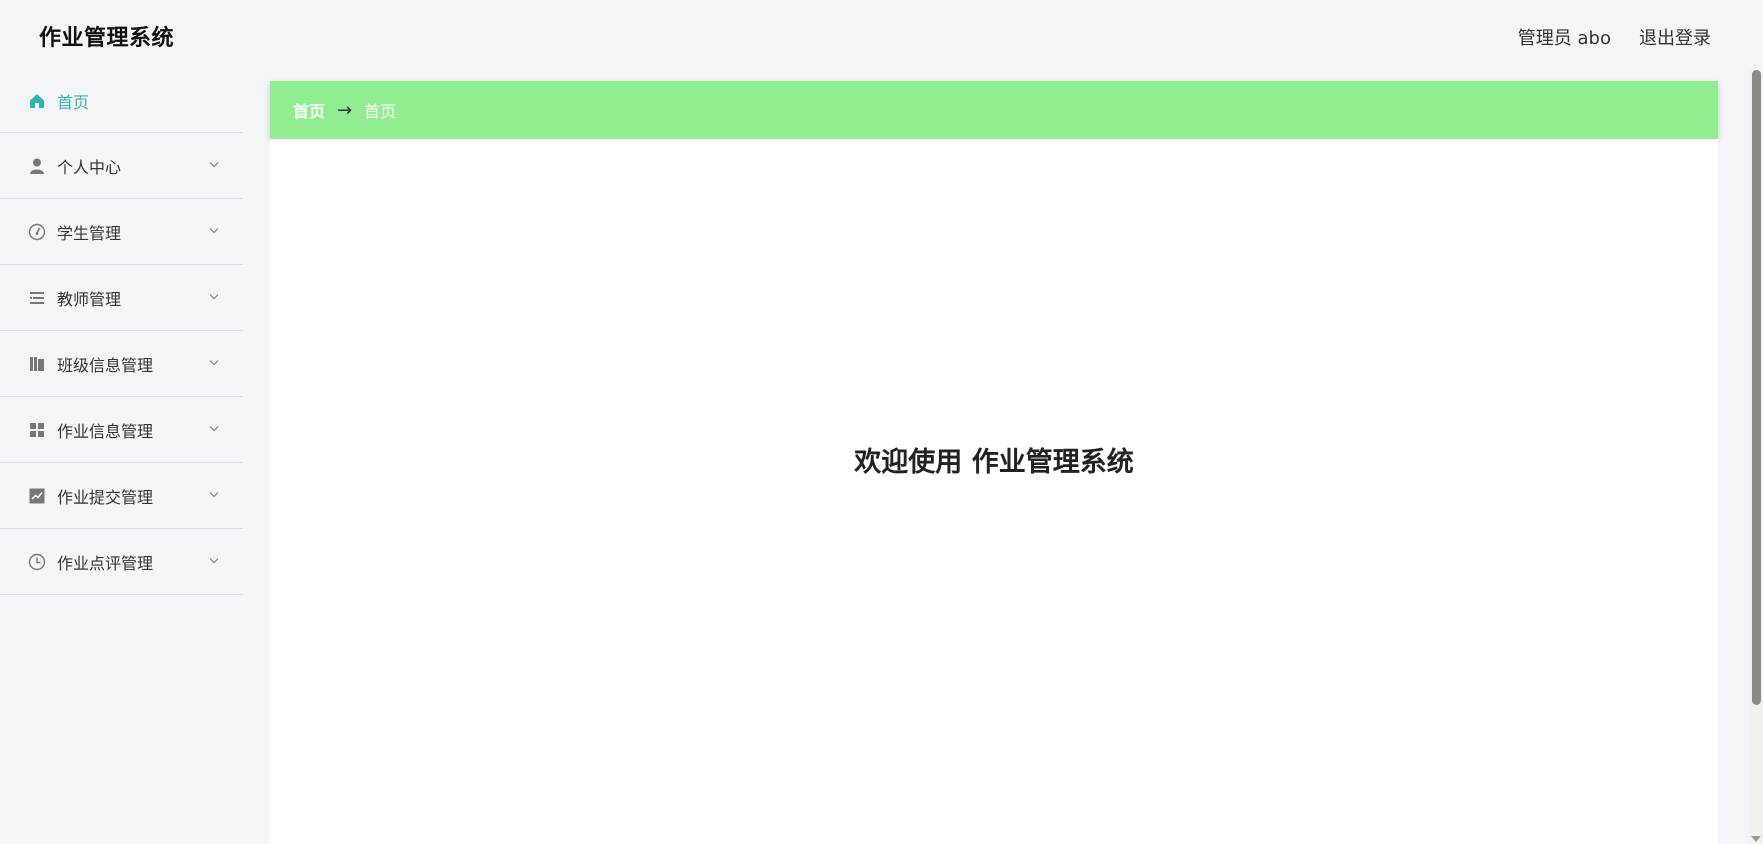  I want to click on sidebar-item-homework-review-management: 作业点评管理, so click(121, 562).